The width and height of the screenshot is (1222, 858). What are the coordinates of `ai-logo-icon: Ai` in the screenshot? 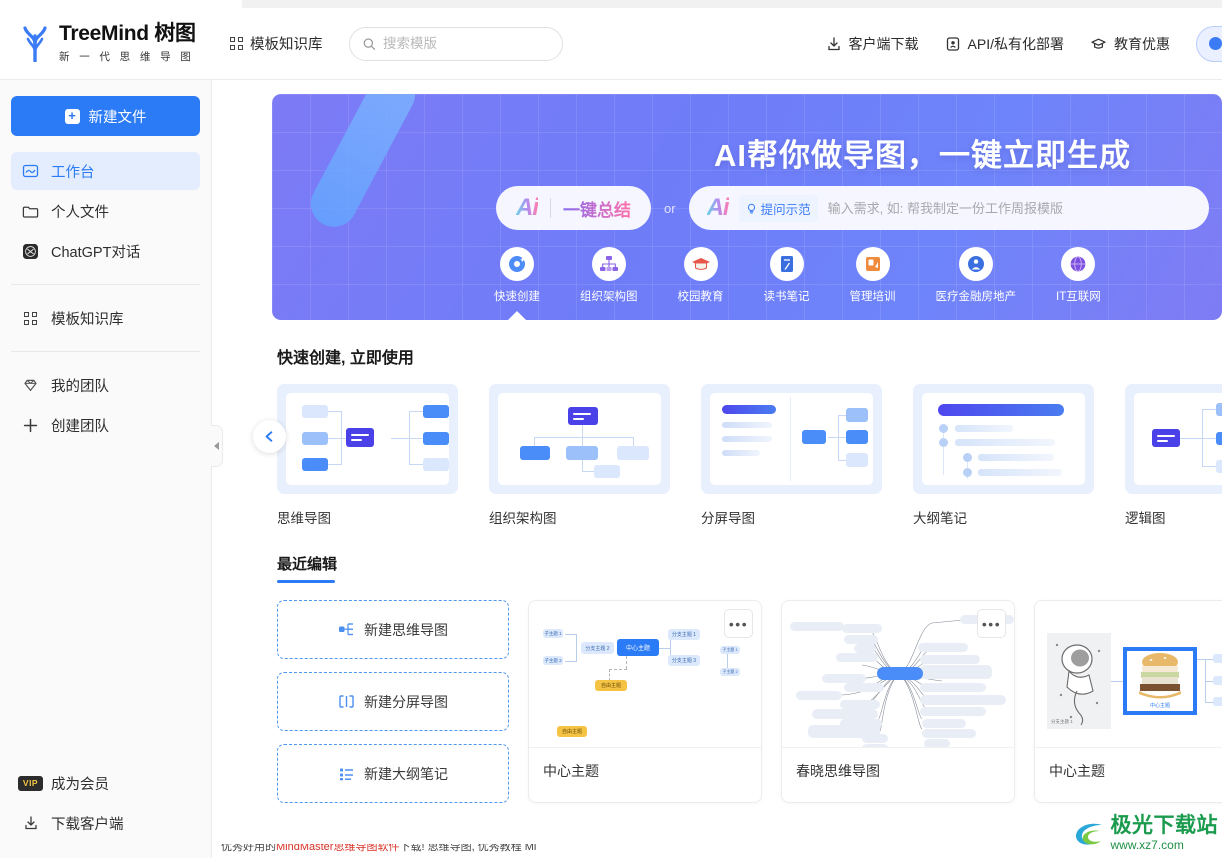 It's located at (527, 207).